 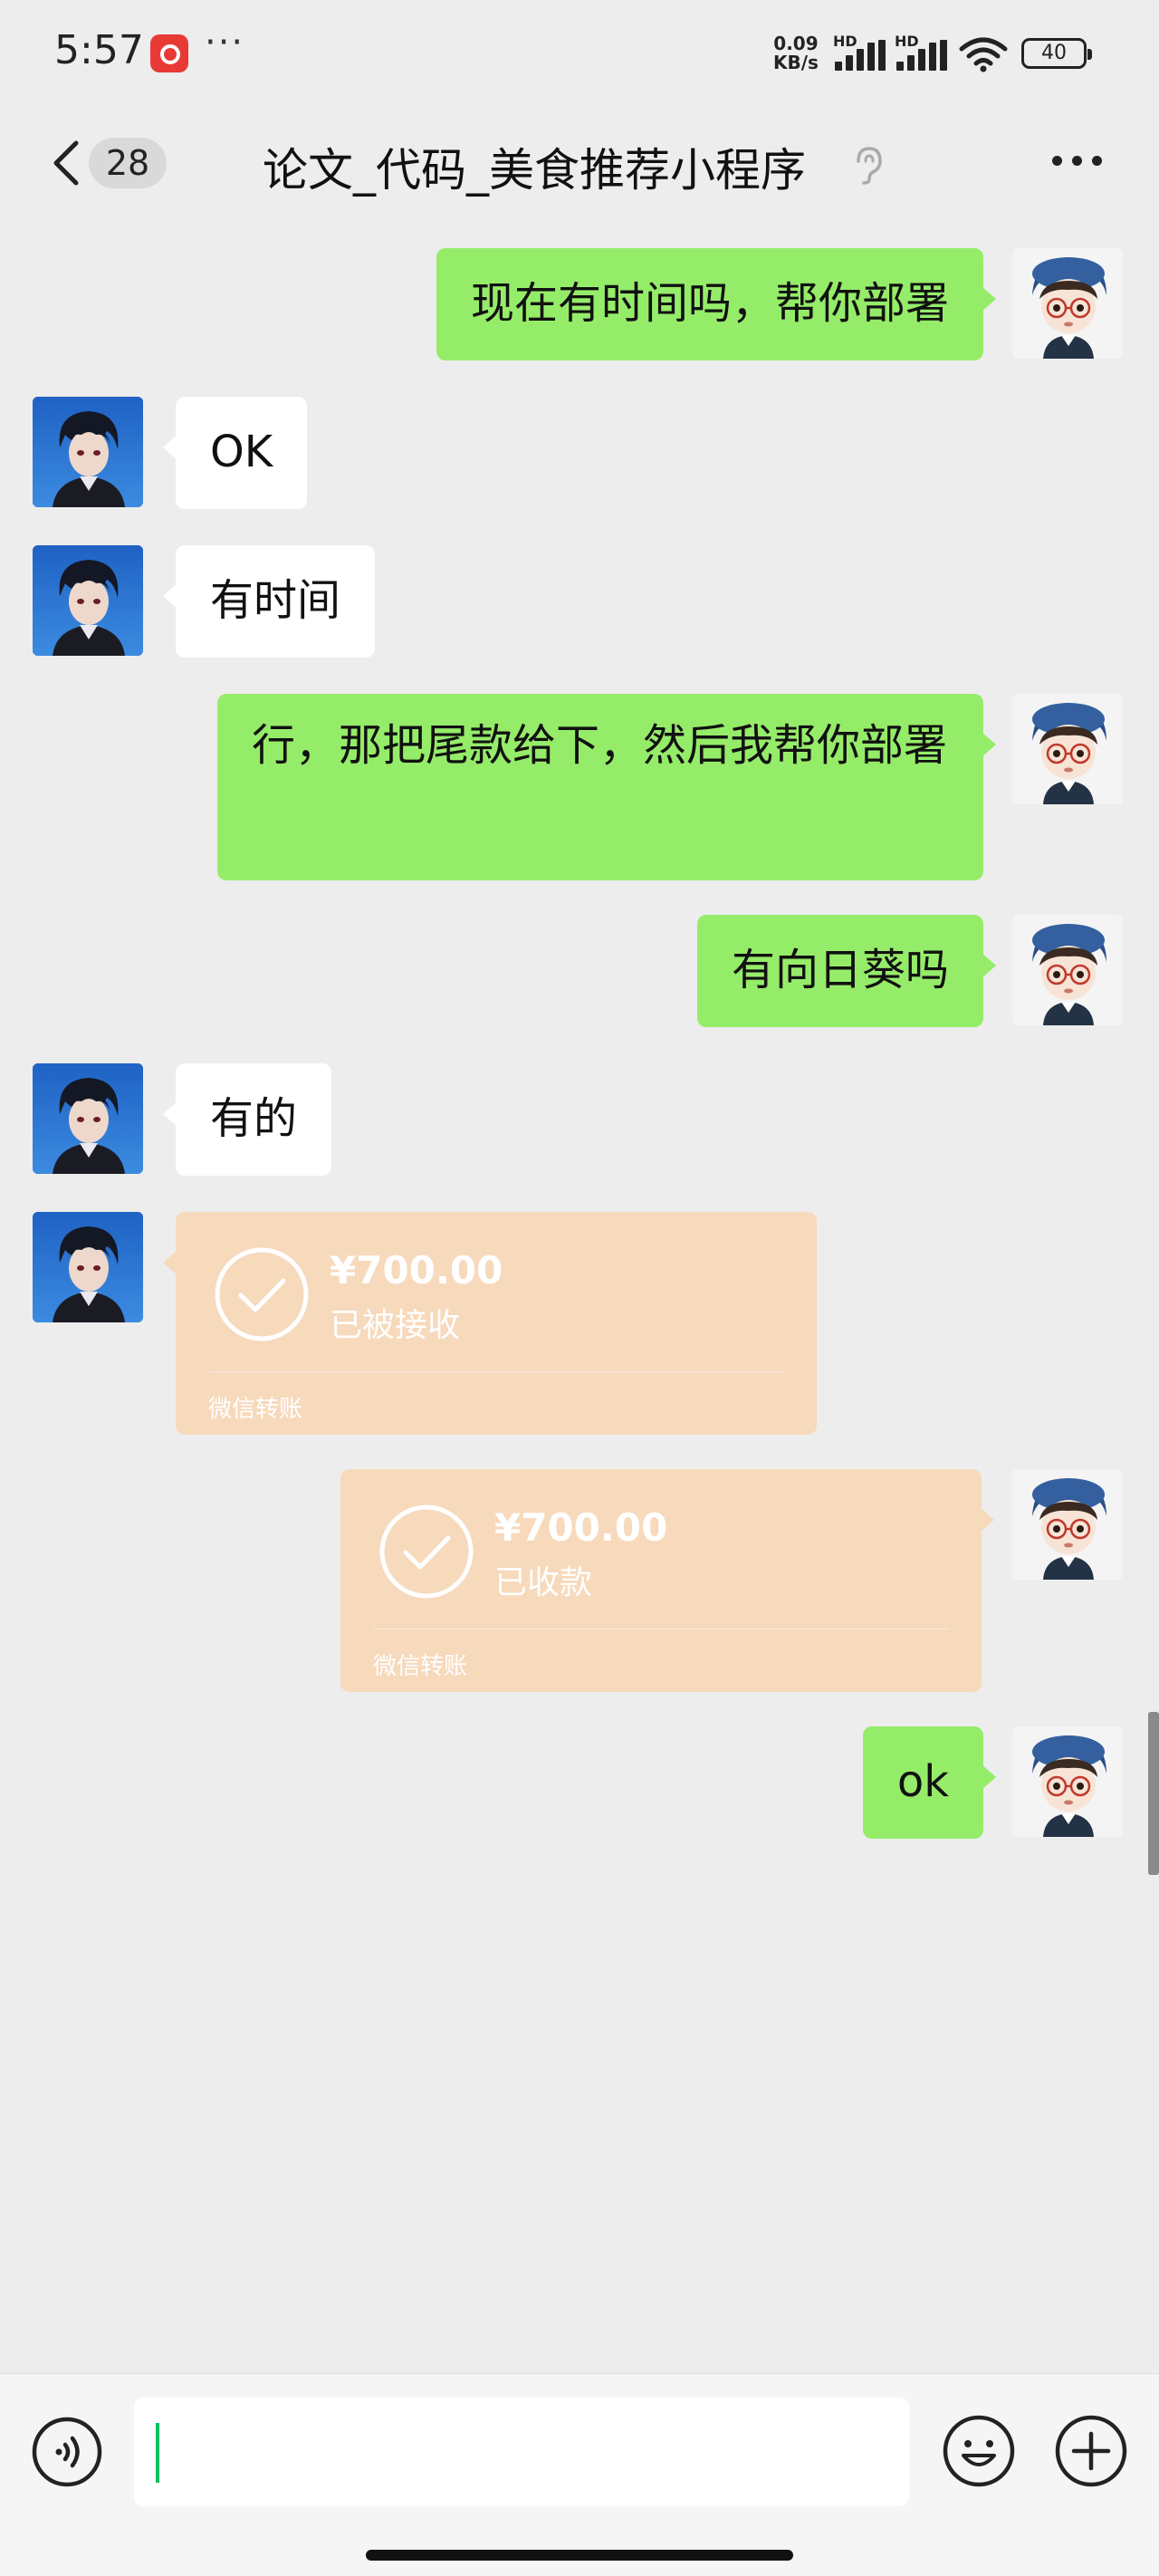 What do you see at coordinates (544, 1582) in the screenshot?
I see `transfer-status: 已收款` at bounding box center [544, 1582].